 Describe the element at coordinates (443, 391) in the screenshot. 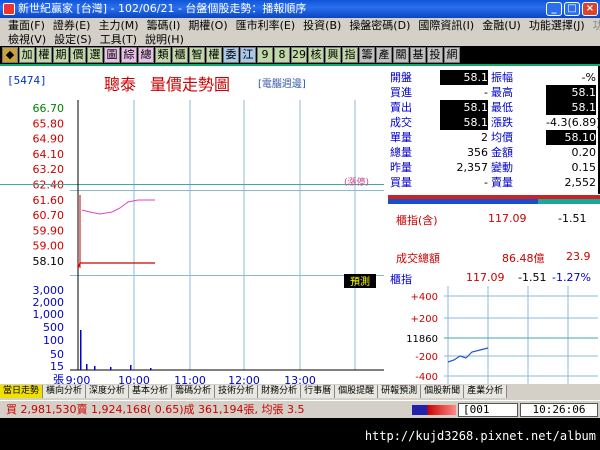

I see `analysis-tab: 個股新聞` at that location.